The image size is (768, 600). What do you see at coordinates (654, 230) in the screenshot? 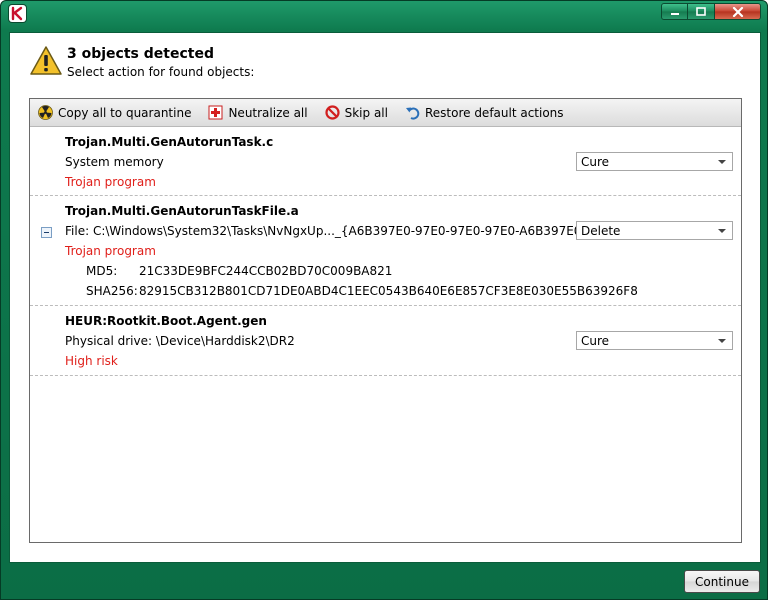
I see `action-dropdown: Delete` at bounding box center [654, 230].